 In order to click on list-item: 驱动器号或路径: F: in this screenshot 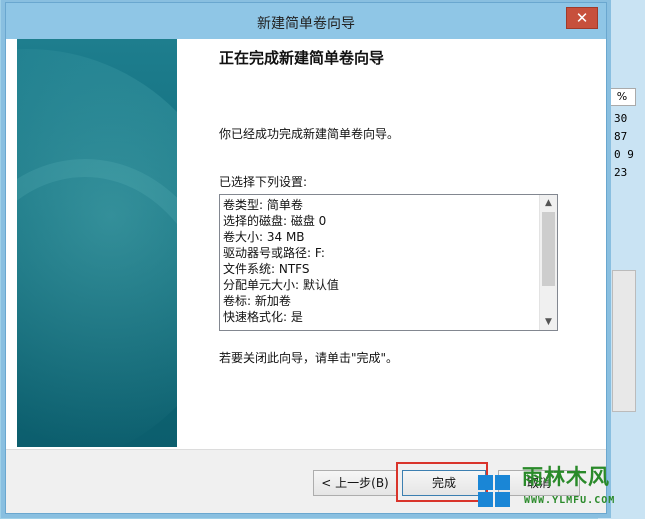, I will do `click(274, 253)`.